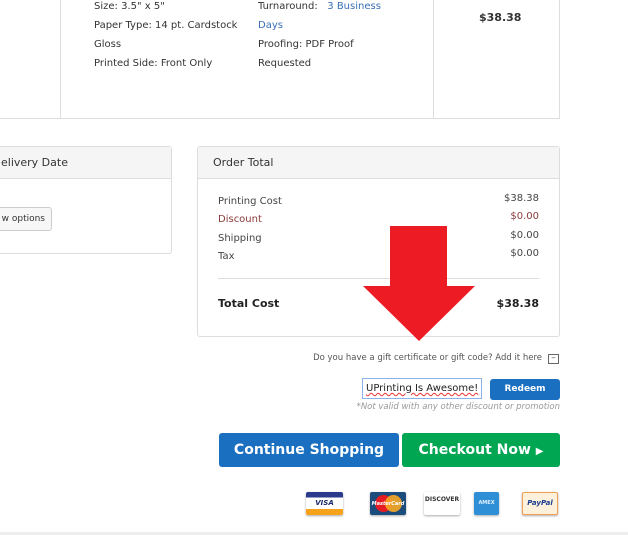  What do you see at coordinates (306, 44) in the screenshot?
I see `proofing: Proofing: PDF Proof` at bounding box center [306, 44].